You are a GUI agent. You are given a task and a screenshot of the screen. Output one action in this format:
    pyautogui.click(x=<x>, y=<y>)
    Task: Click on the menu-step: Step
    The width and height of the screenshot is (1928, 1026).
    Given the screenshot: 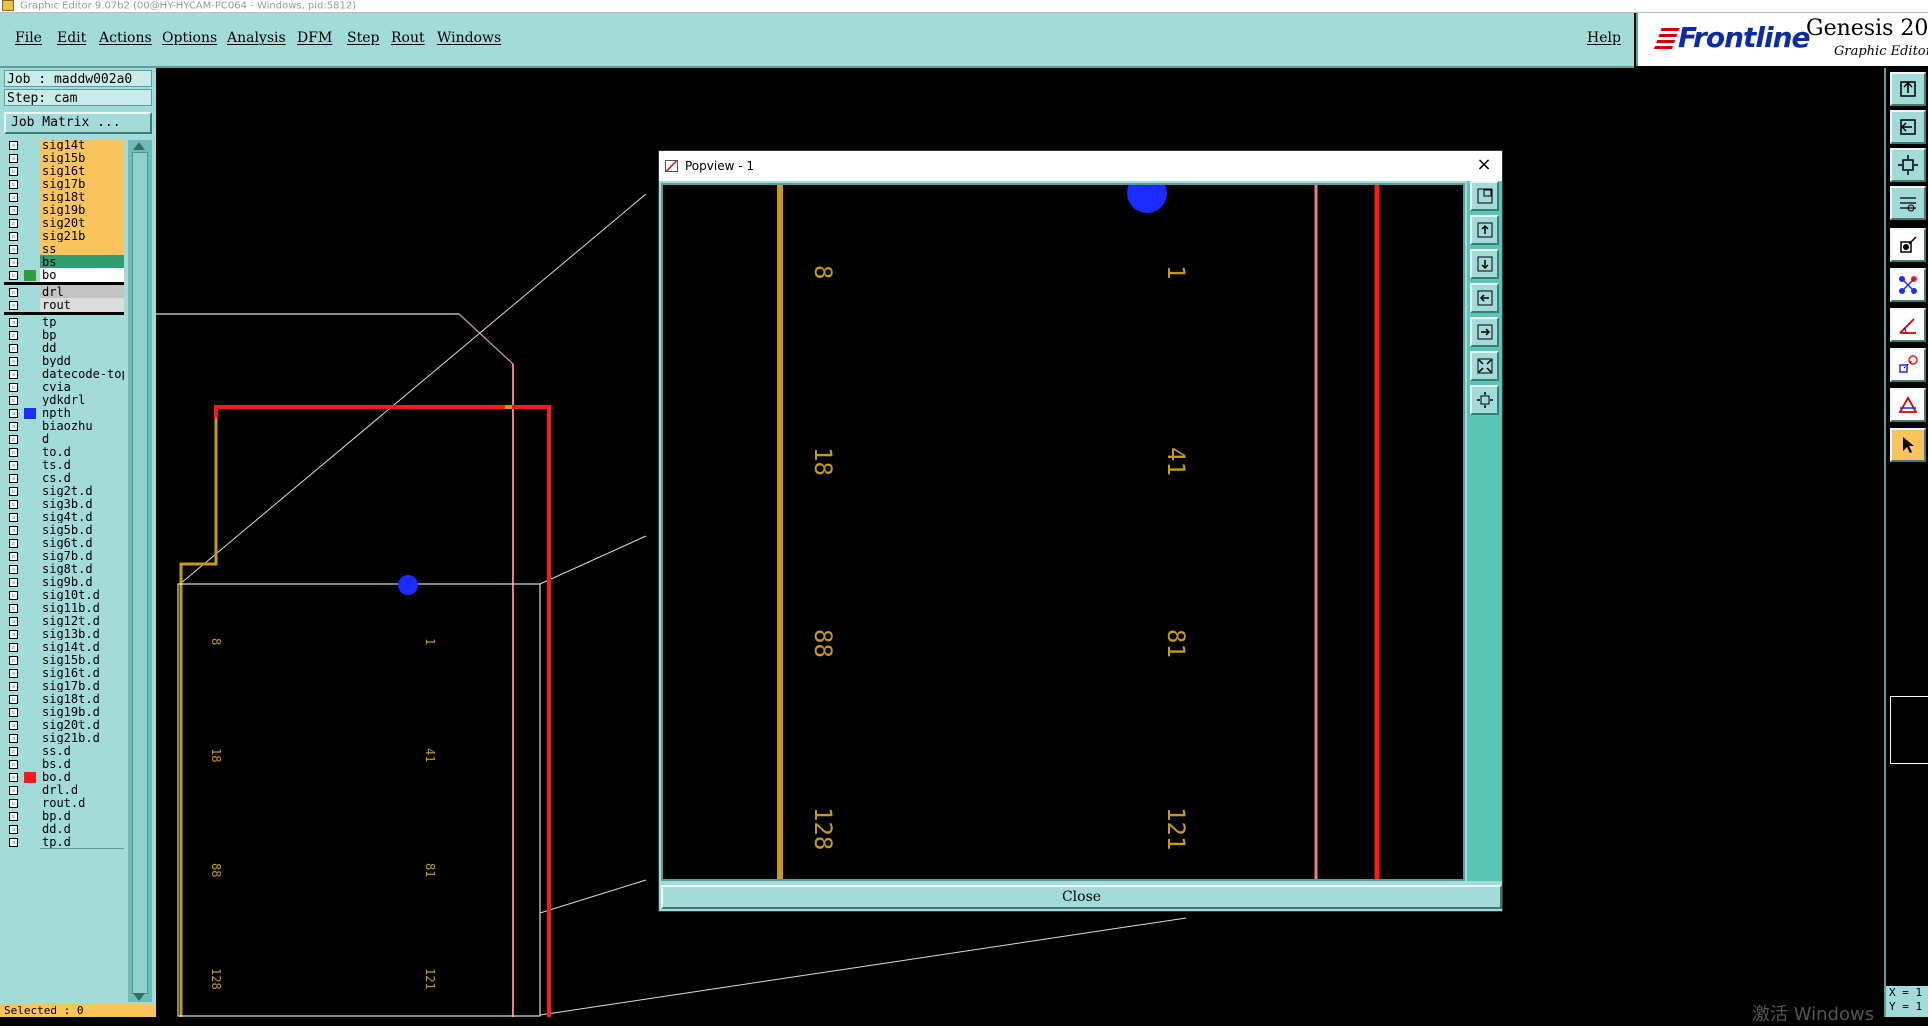 What is the action you would take?
    pyautogui.click(x=363, y=38)
    